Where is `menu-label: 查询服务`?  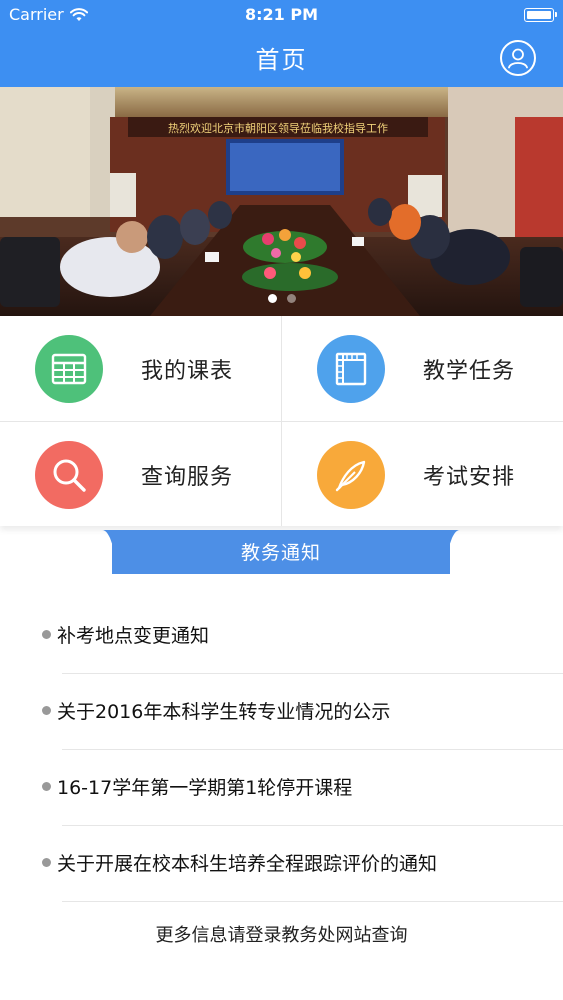
menu-label: 查询服务 is located at coordinates (187, 477).